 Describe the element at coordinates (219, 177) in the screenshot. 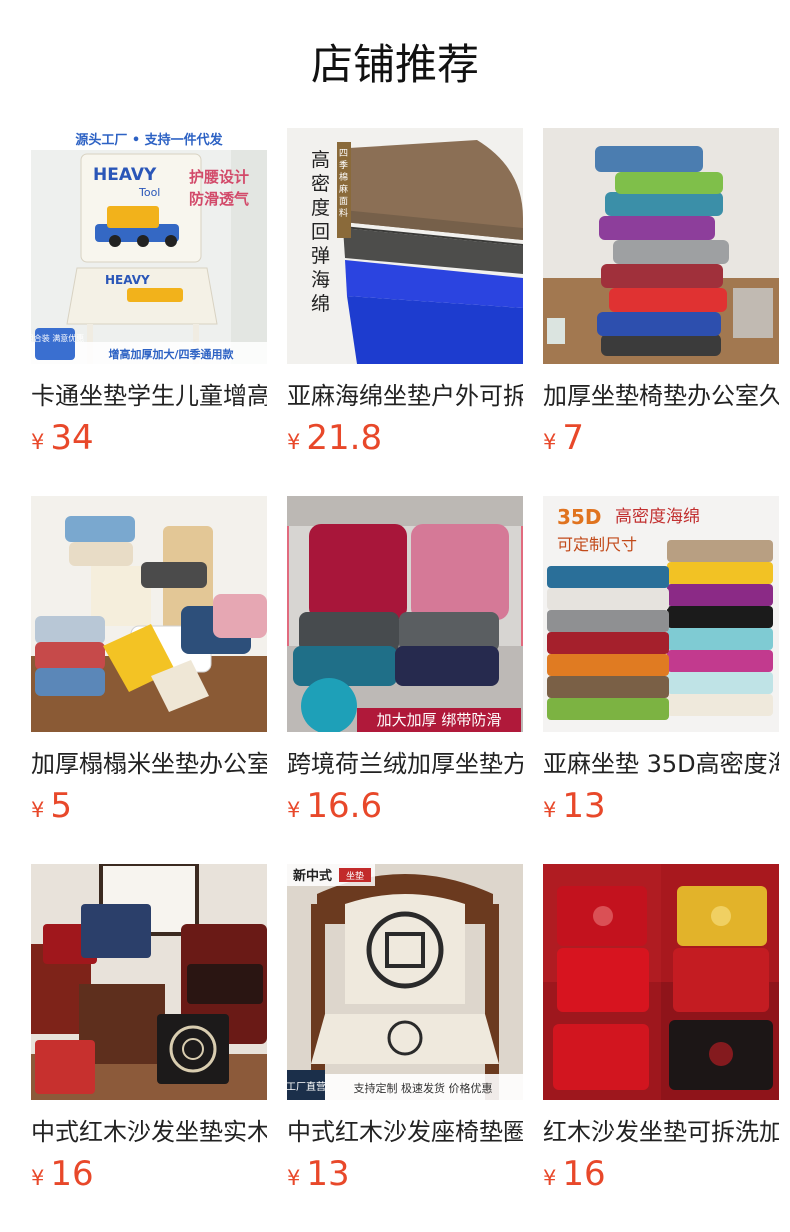

I see `image-tagline-1: 护腰设计` at that location.